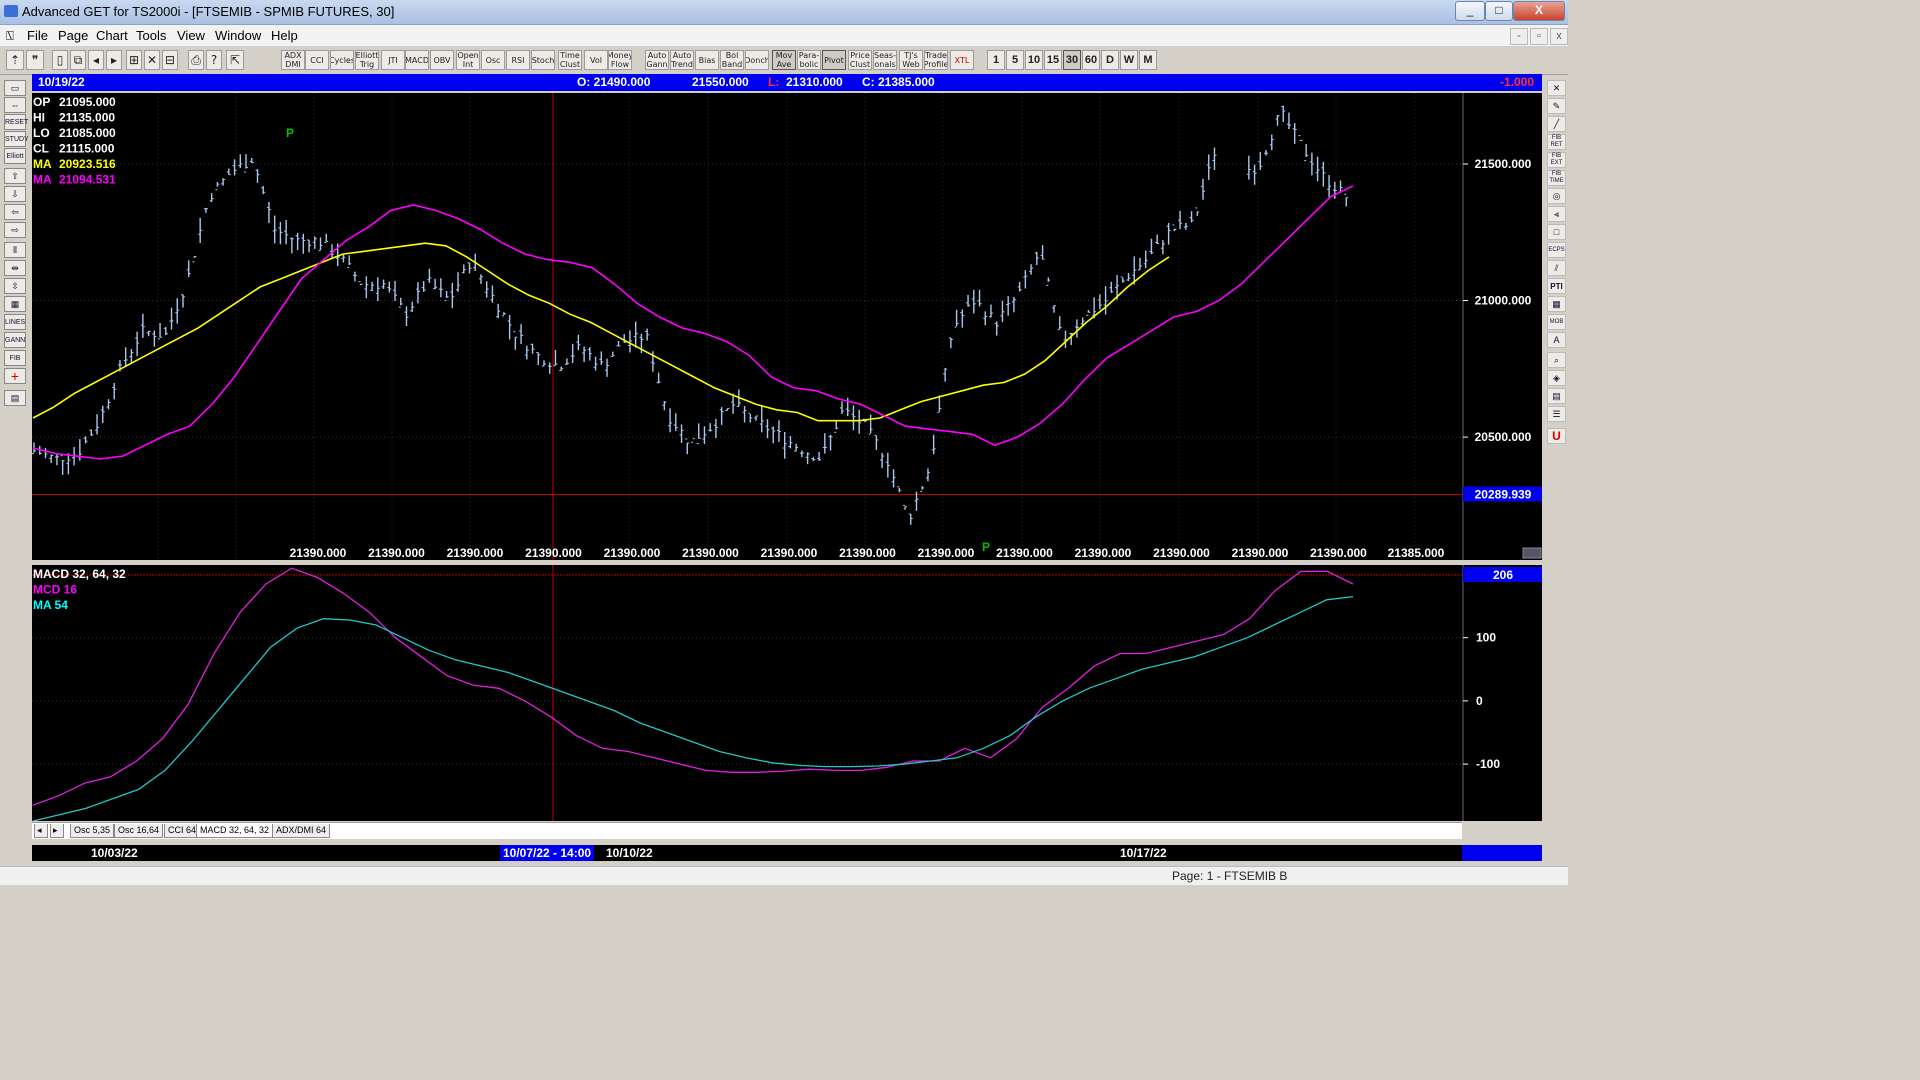  What do you see at coordinates (112, 35) in the screenshot?
I see `menu-chart: Chart` at bounding box center [112, 35].